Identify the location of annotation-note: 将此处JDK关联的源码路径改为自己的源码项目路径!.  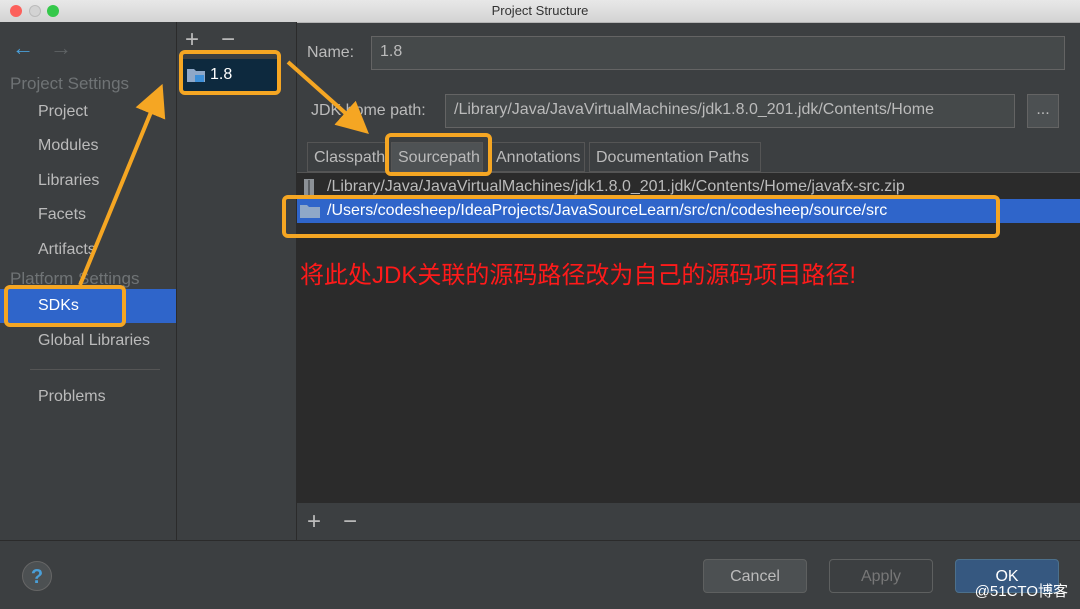
(578, 275).